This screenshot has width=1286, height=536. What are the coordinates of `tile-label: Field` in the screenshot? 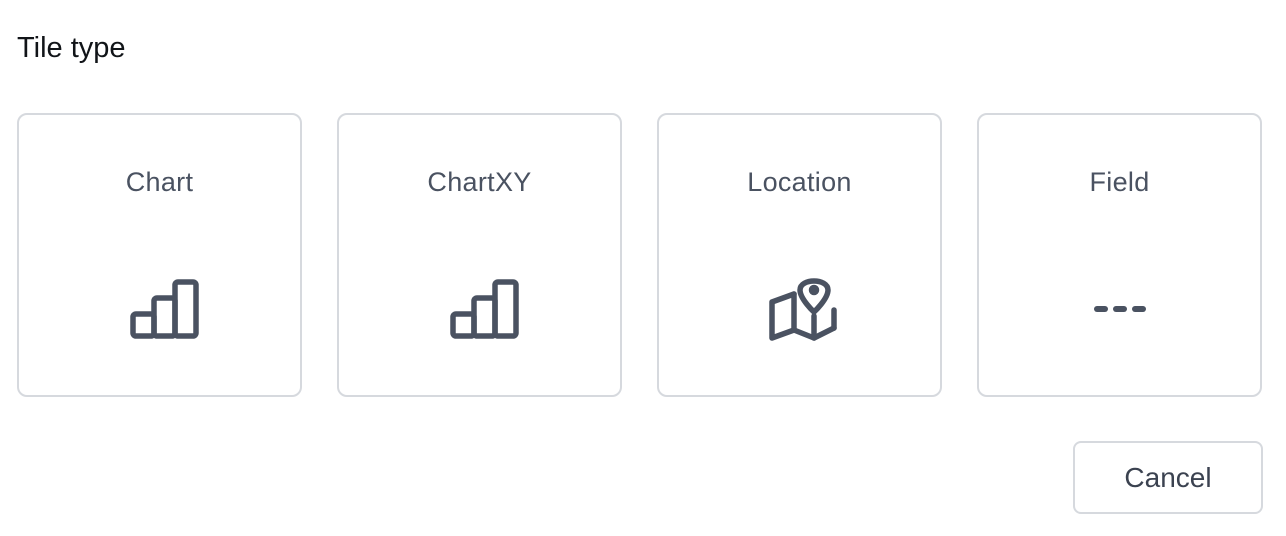 It's located at (1119, 182).